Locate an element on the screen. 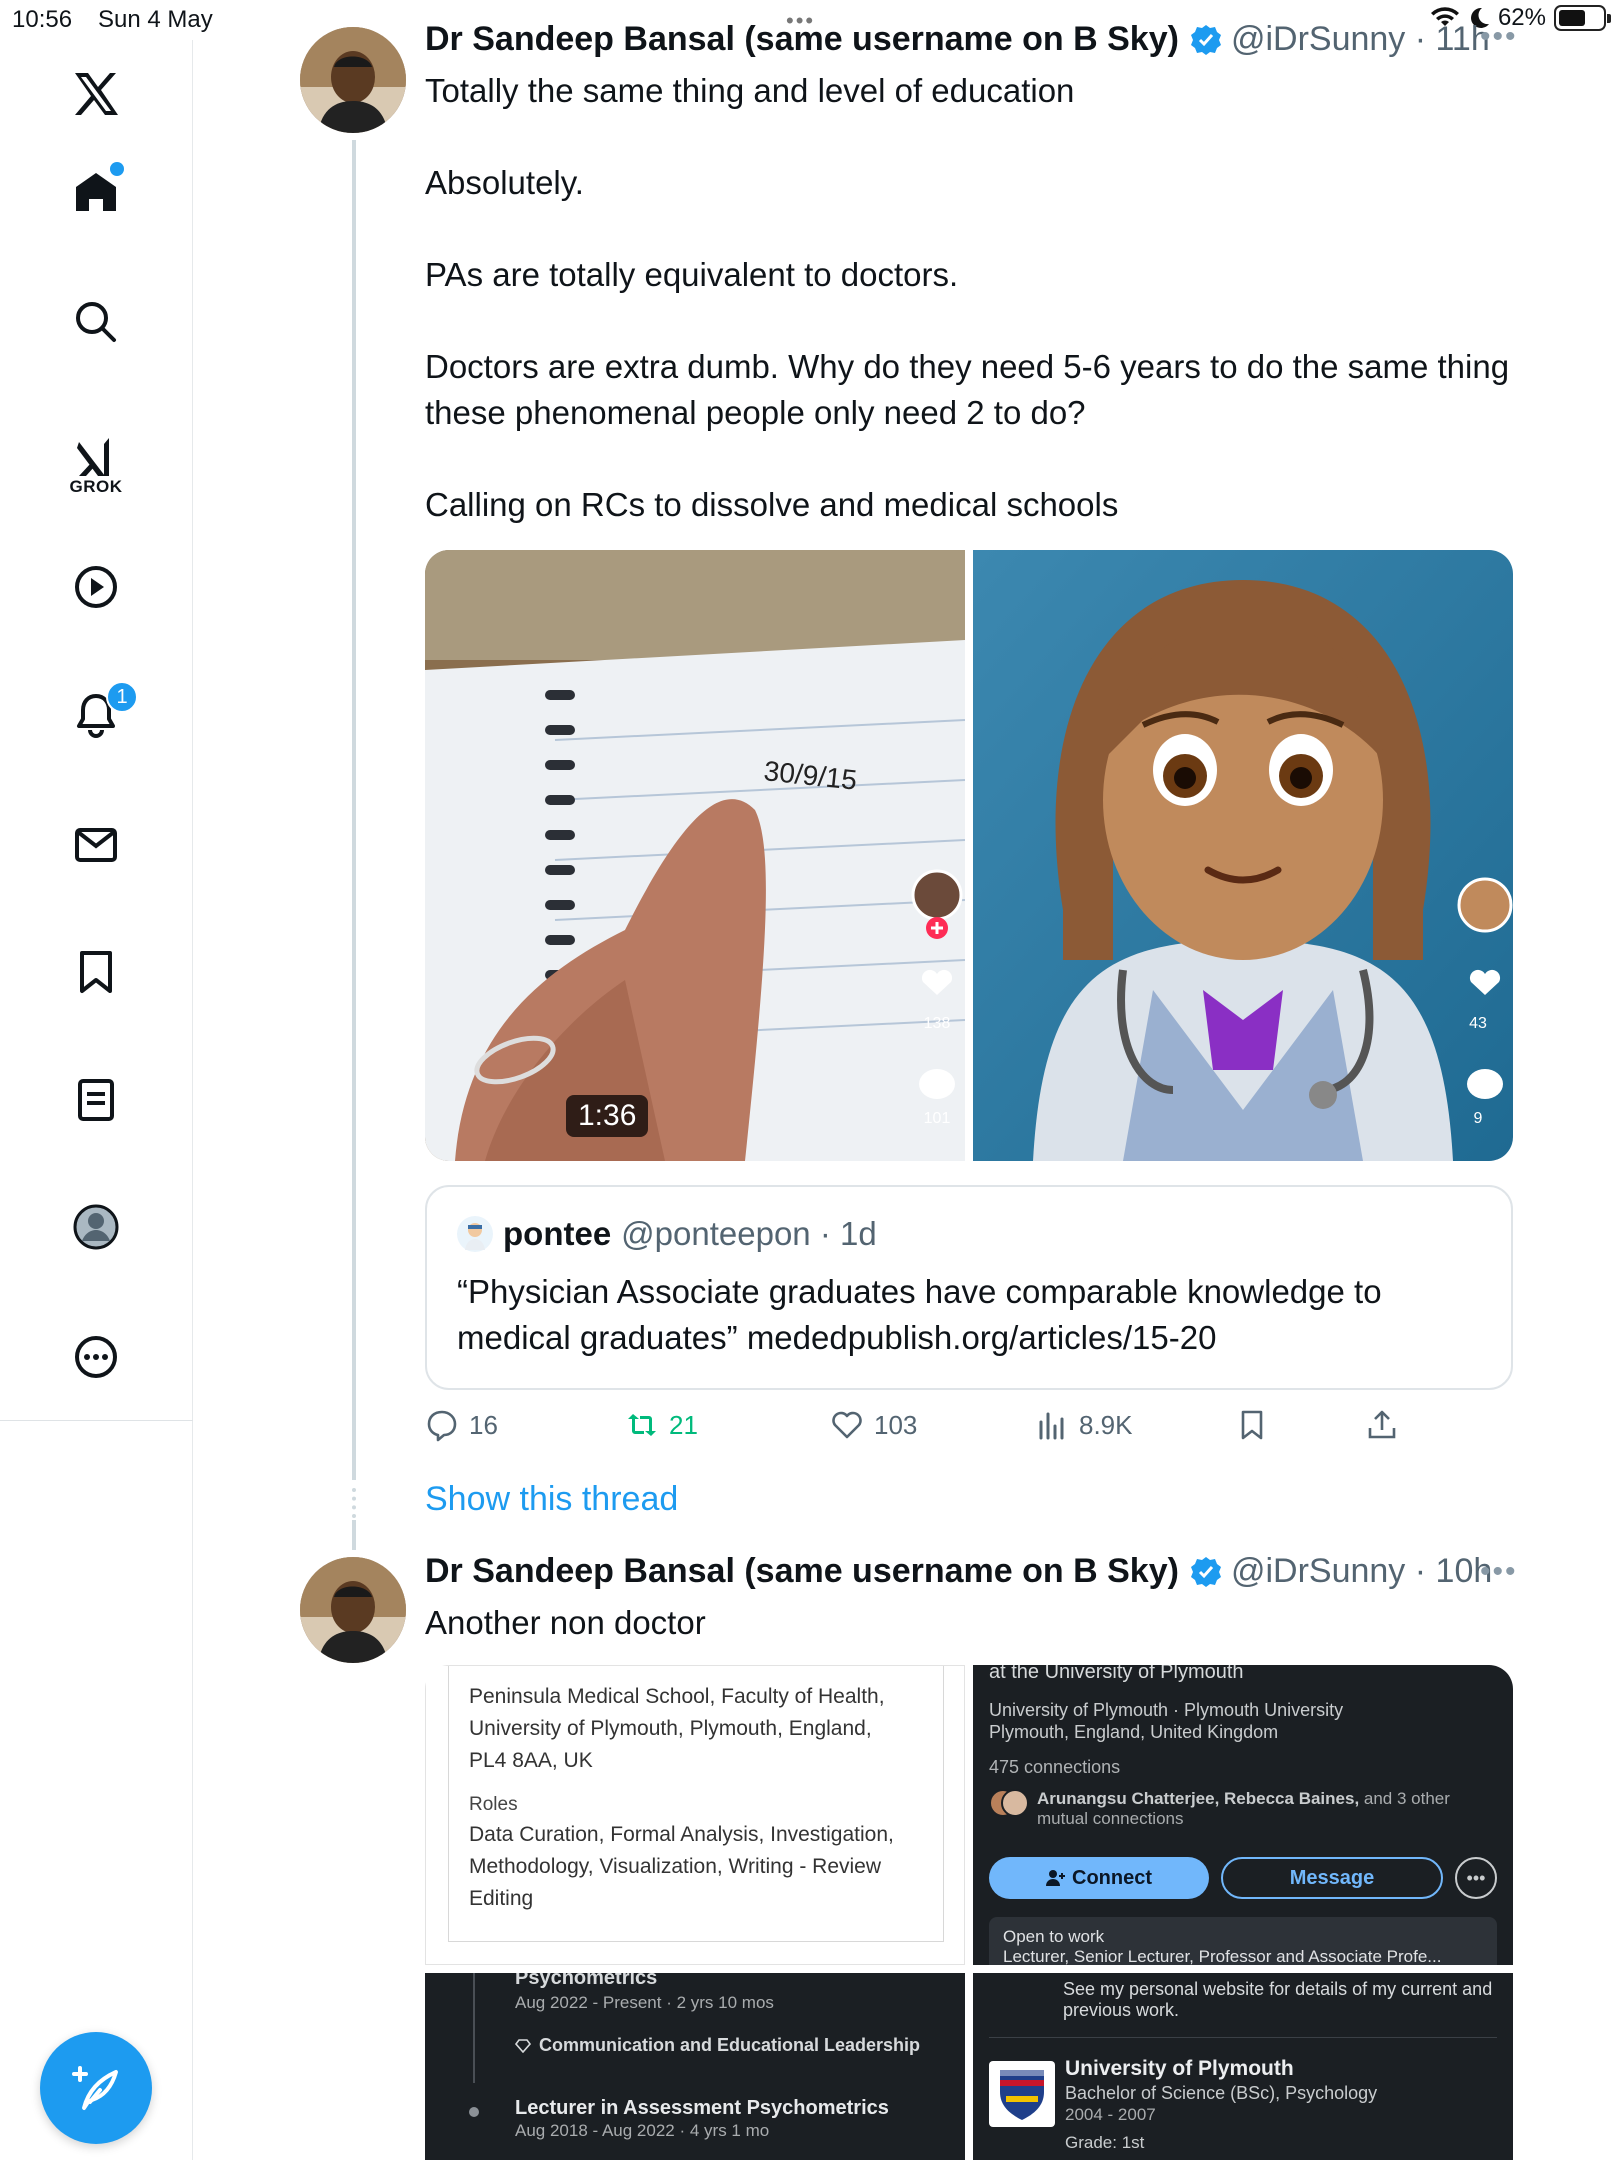  sidebar-item-grok: GROK is located at coordinates (96, 460).